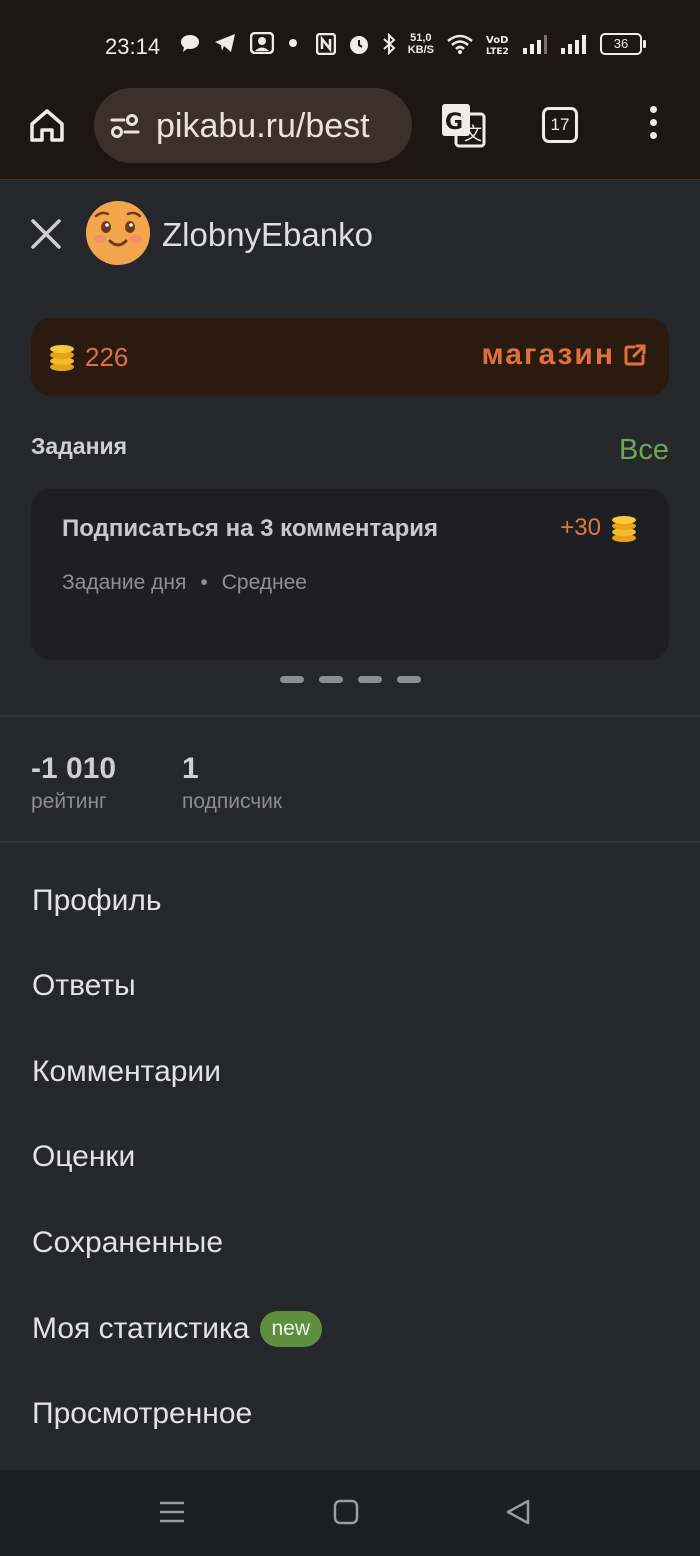 Image resolution: width=700 pixels, height=1556 pixels. Describe the element at coordinates (325, 44) in the screenshot. I see `nfc-icon` at that location.